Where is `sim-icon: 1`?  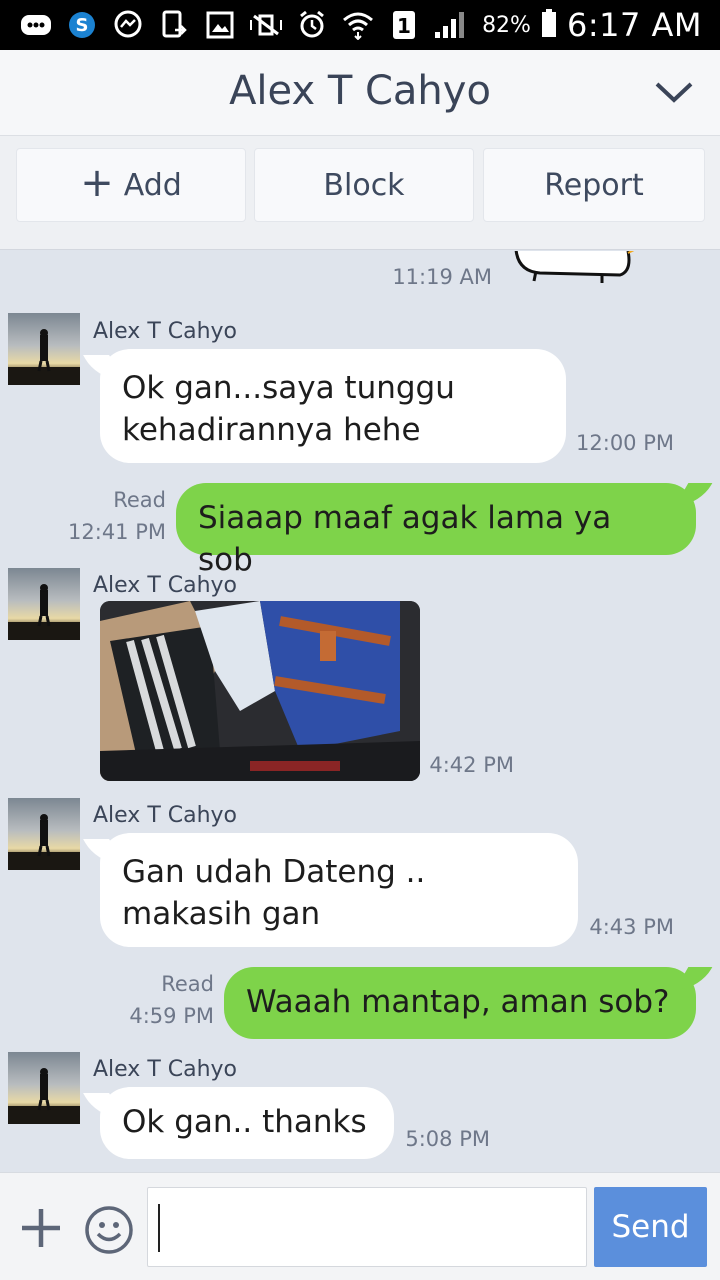
sim-icon: 1 is located at coordinates (404, 25).